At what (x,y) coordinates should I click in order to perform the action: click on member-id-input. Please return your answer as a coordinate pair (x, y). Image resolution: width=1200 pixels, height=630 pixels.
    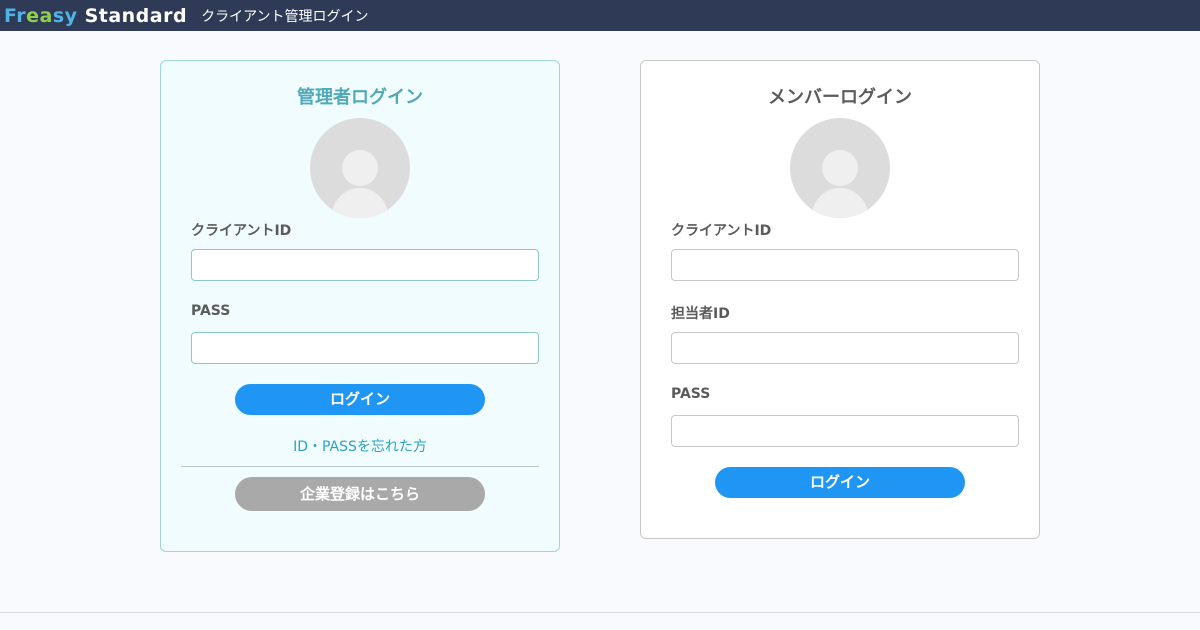
    Looking at the image, I should click on (845, 348).